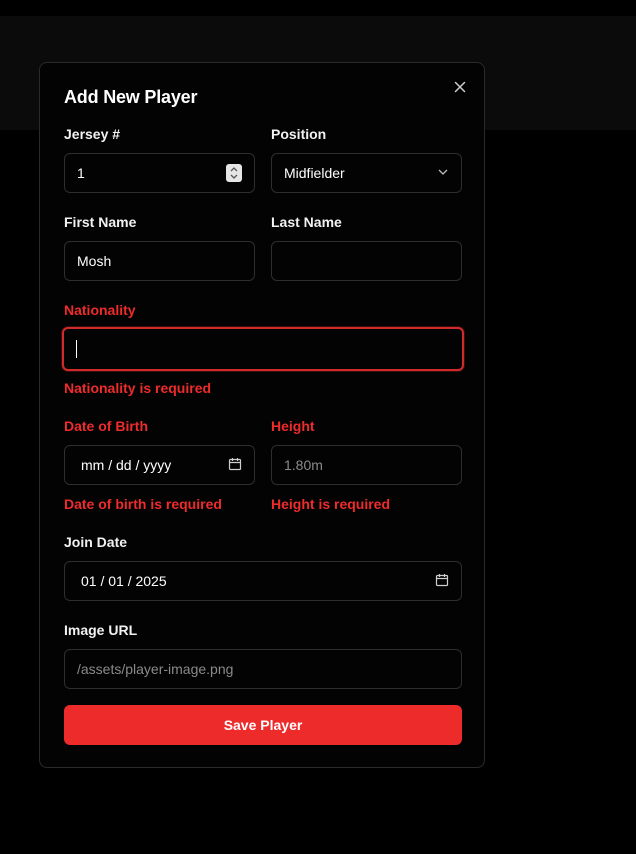 The image size is (636, 854). Describe the element at coordinates (131, 97) in the screenshot. I see `dialog-title: Add New Player` at that location.